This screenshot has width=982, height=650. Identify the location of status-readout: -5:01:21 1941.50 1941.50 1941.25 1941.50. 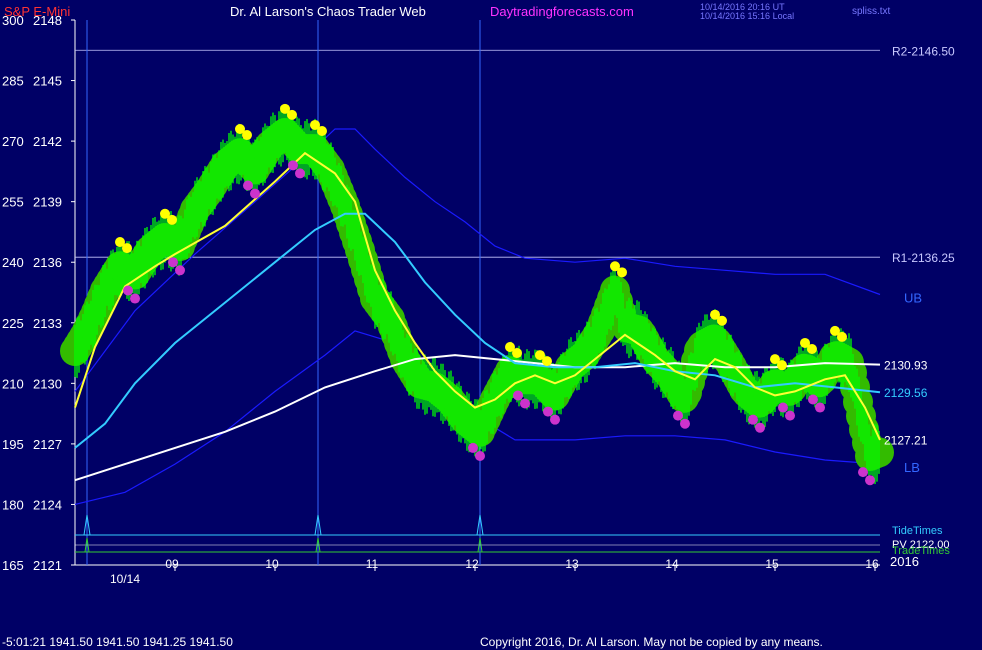
(117, 642).